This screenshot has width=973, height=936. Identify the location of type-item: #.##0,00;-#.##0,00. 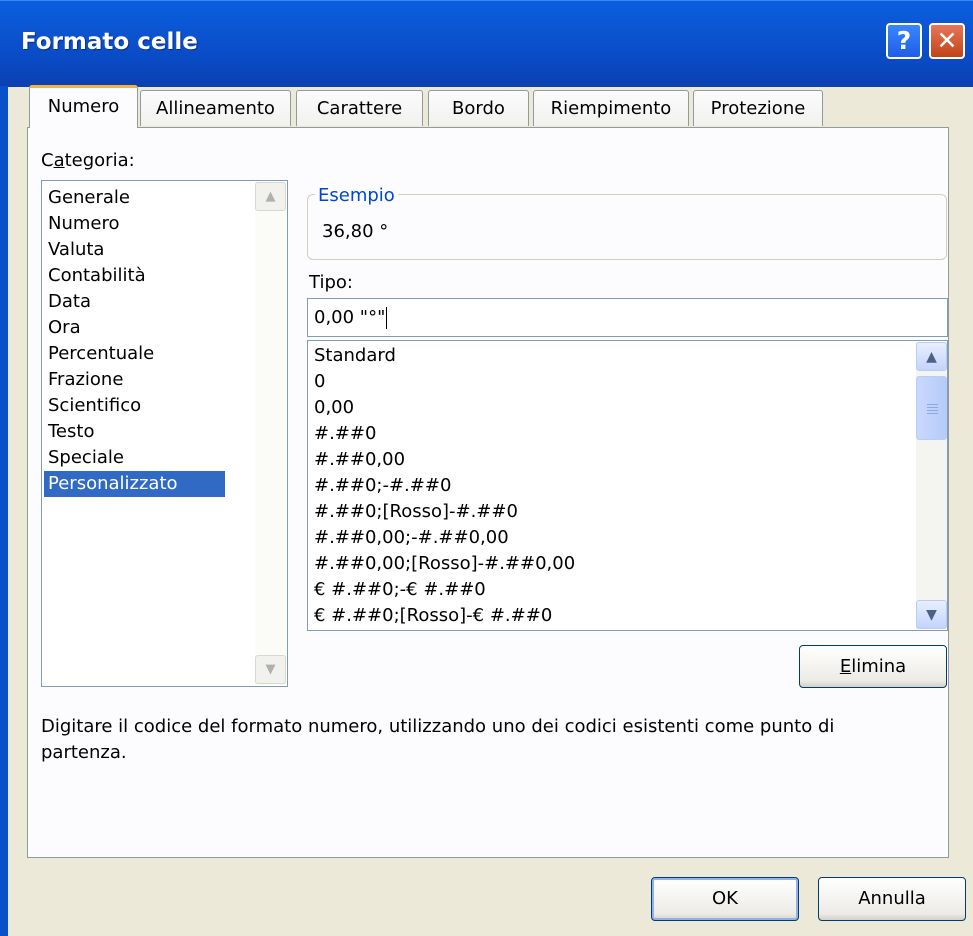
(411, 538).